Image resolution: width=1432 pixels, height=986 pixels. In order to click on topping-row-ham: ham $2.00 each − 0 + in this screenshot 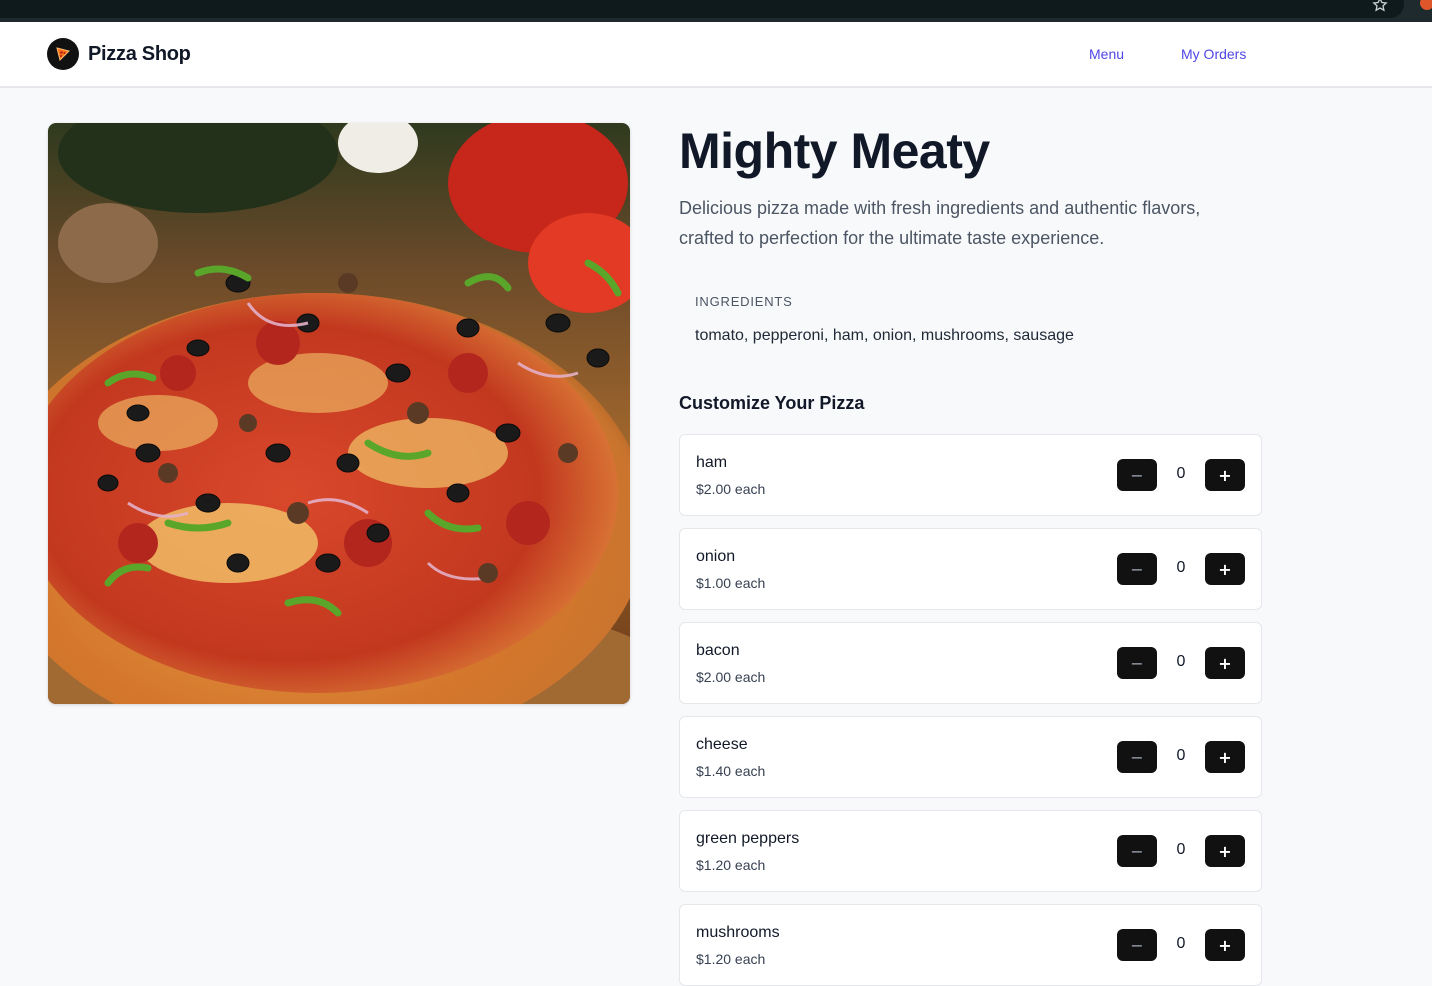, I will do `click(970, 475)`.